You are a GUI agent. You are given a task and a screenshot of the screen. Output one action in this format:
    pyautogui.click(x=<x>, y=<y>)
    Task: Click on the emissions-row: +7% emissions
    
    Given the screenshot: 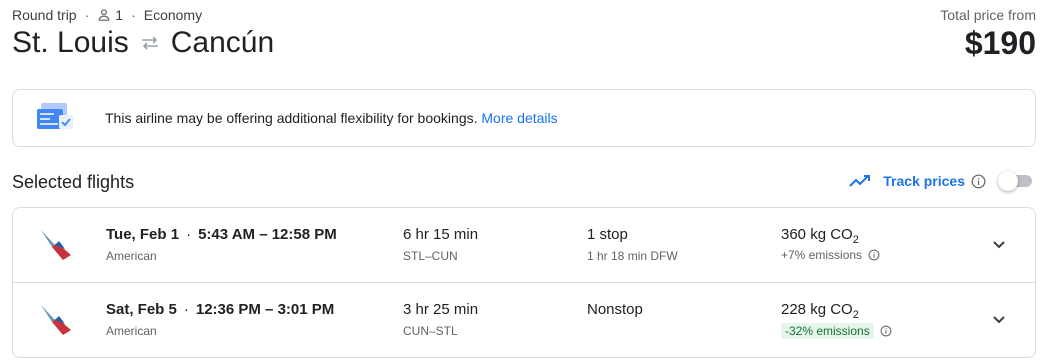 What is the action you would take?
    pyautogui.click(x=830, y=255)
    